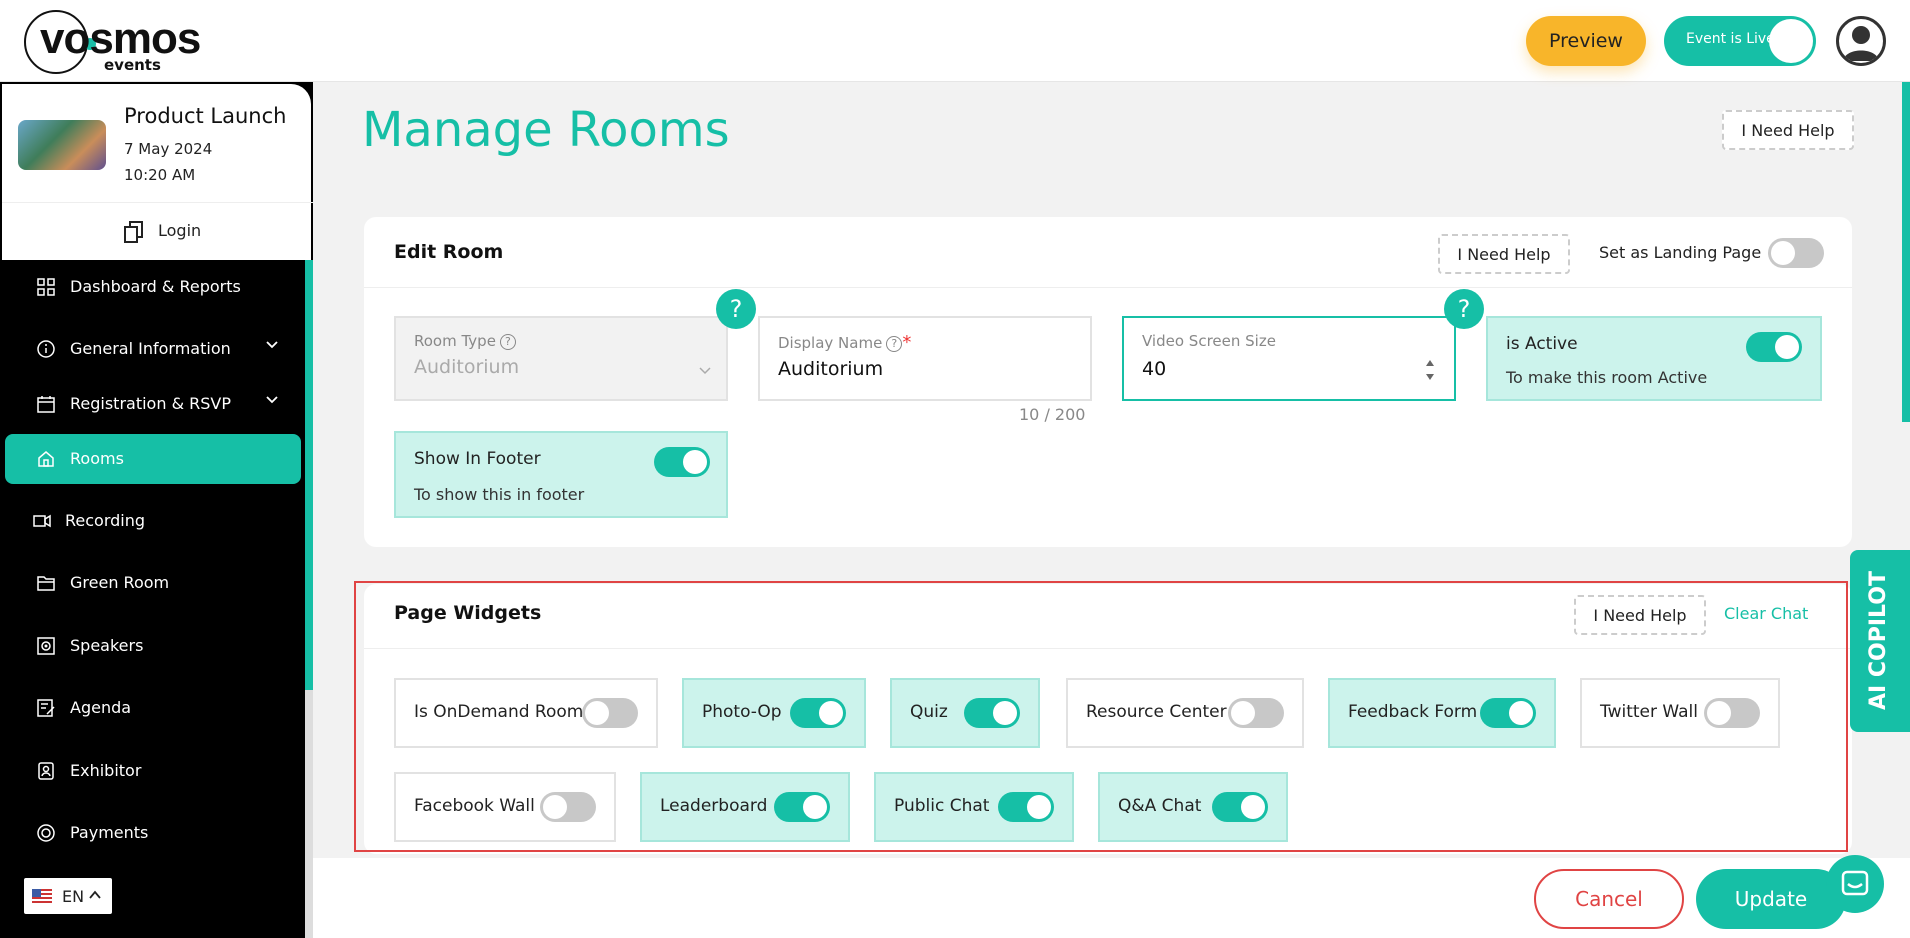 The width and height of the screenshot is (1910, 938). Describe the element at coordinates (153, 771) in the screenshot. I see `sidebar-item-exhibitor: Exhibitor` at that location.